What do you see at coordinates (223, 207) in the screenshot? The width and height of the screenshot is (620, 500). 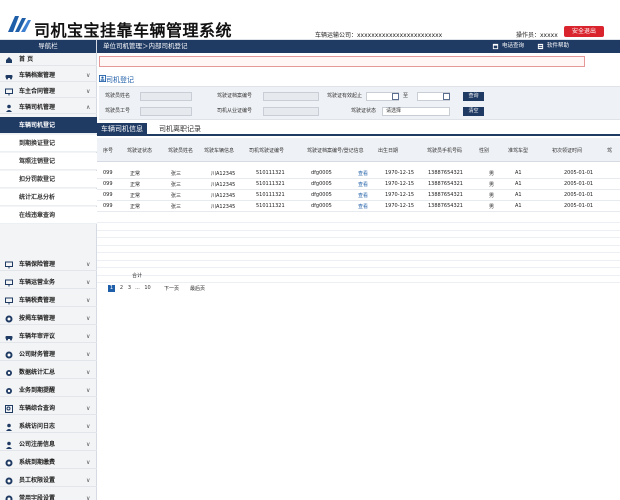 I see `table-cell: 川A12345` at bounding box center [223, 207].